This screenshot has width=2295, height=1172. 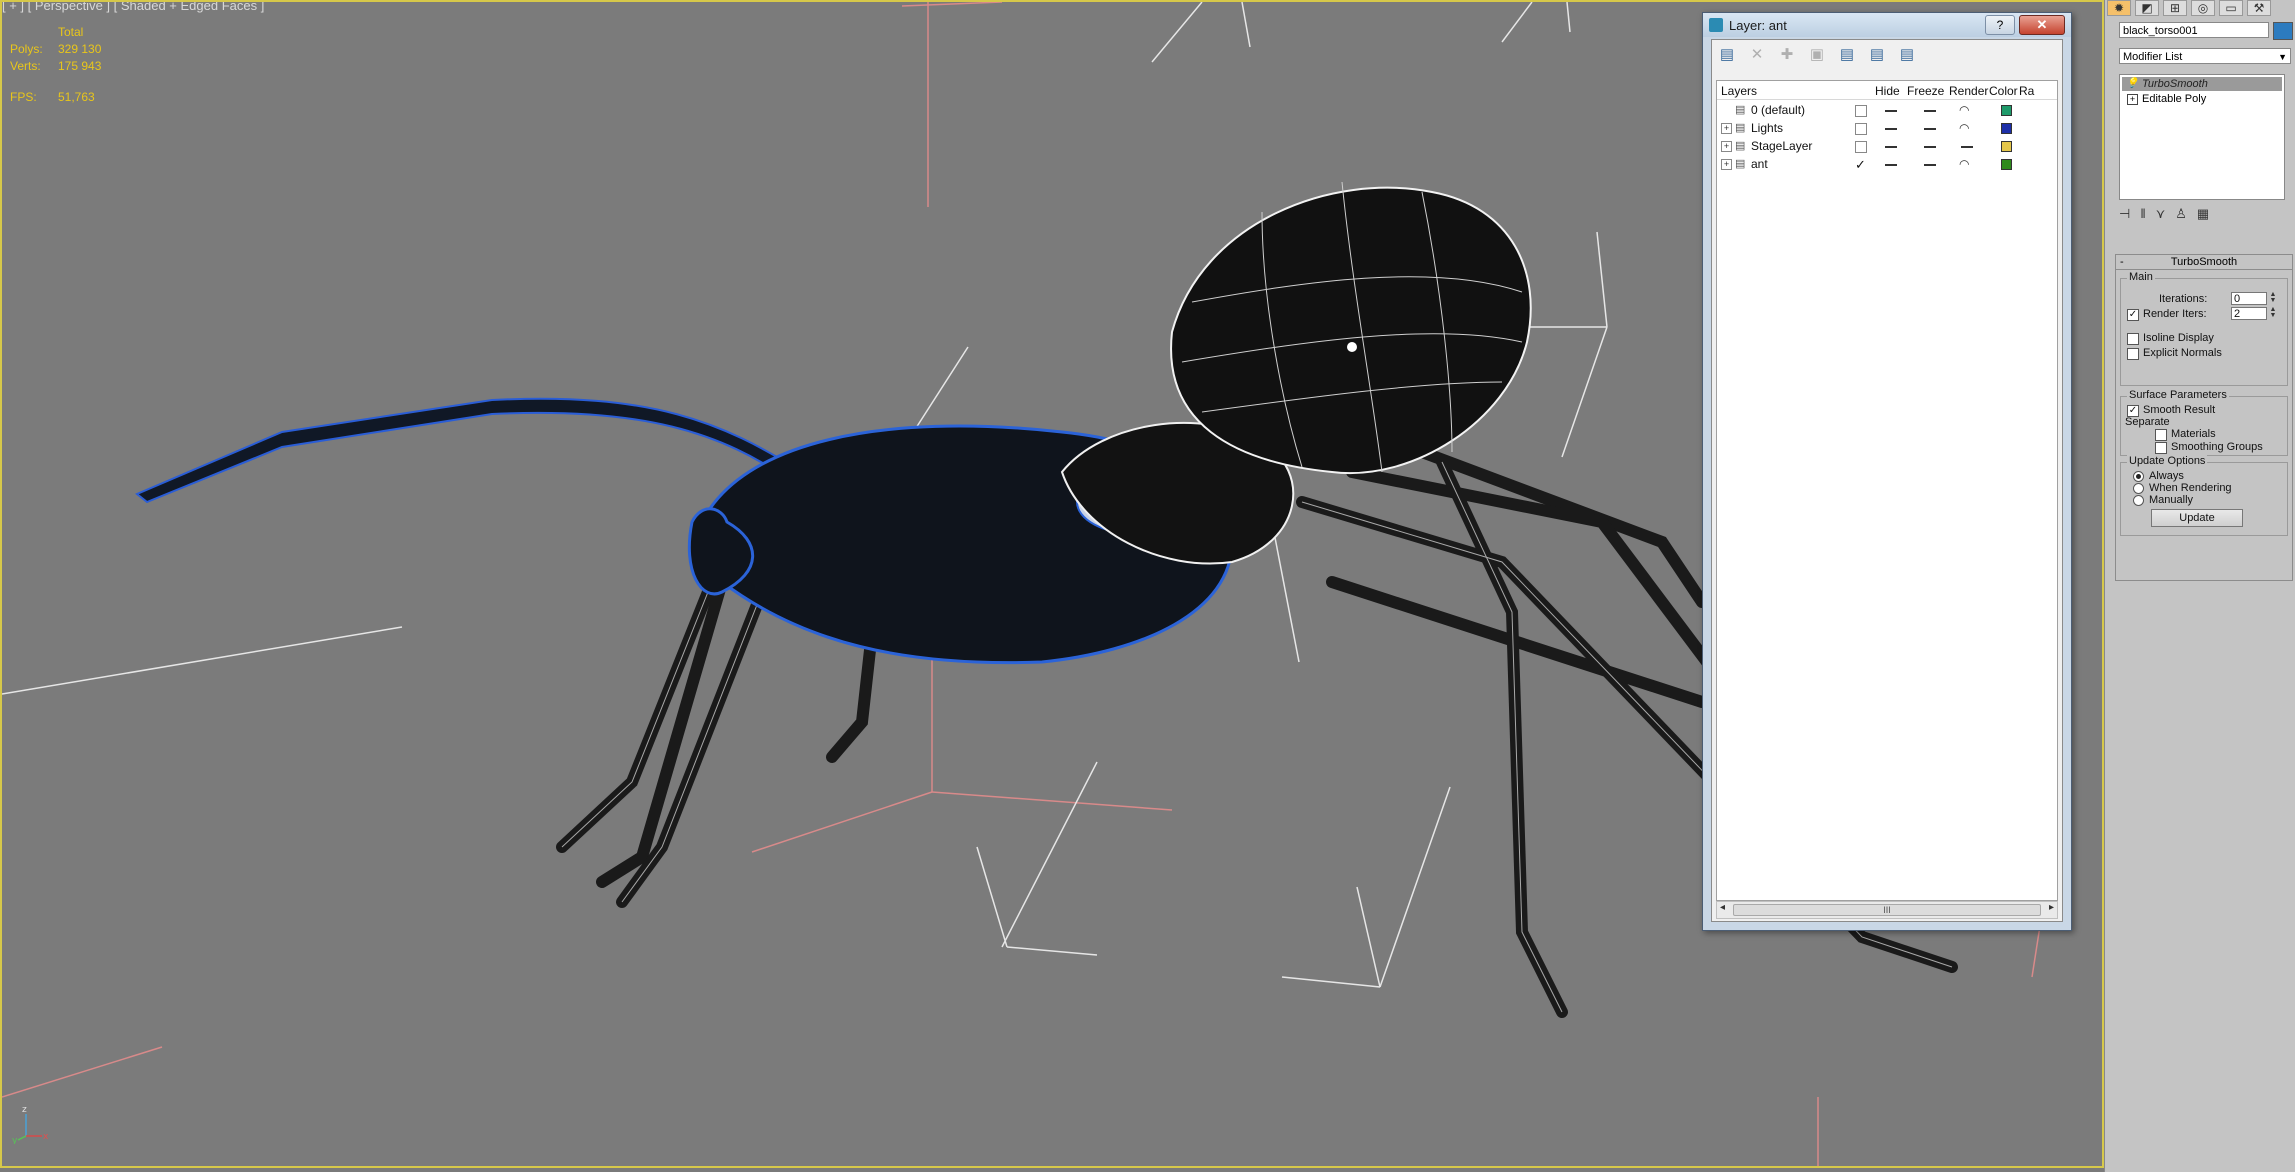 I want to click on horizontal-scrollbar: ◂ III ▸, so click(x=1887, y=910).